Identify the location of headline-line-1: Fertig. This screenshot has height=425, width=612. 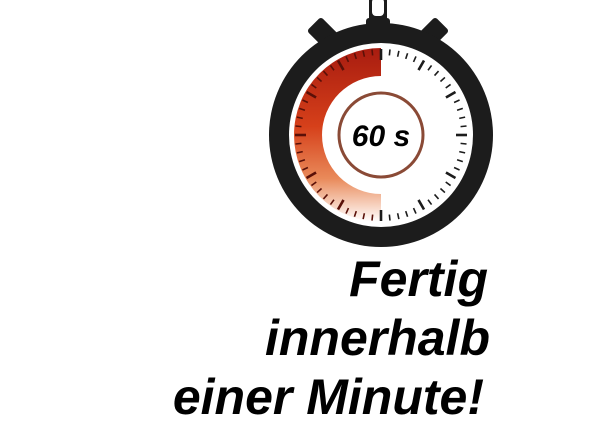
(418, 279).